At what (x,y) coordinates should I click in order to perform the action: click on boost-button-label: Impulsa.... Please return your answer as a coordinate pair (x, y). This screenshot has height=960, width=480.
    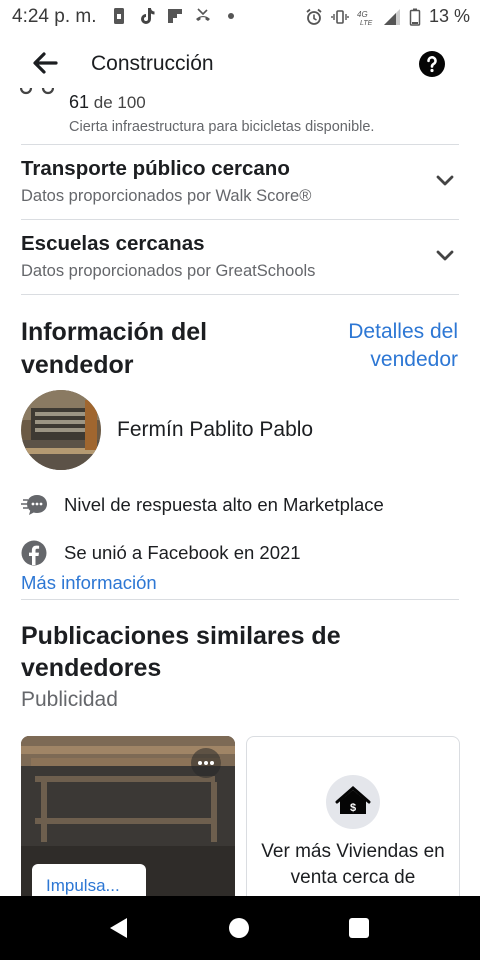
    Looking at the image, I should click on (83, 885).